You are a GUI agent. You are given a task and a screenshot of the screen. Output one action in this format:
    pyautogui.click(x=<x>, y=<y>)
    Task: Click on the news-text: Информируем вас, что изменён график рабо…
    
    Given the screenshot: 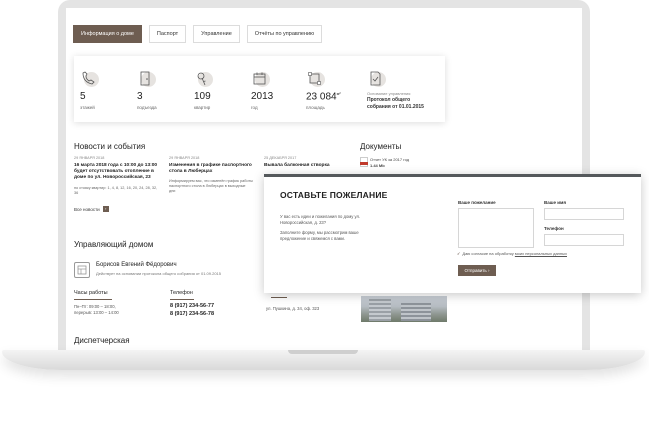 What is the action you would take?
    pyautogui.click(x=211, y=186)
    